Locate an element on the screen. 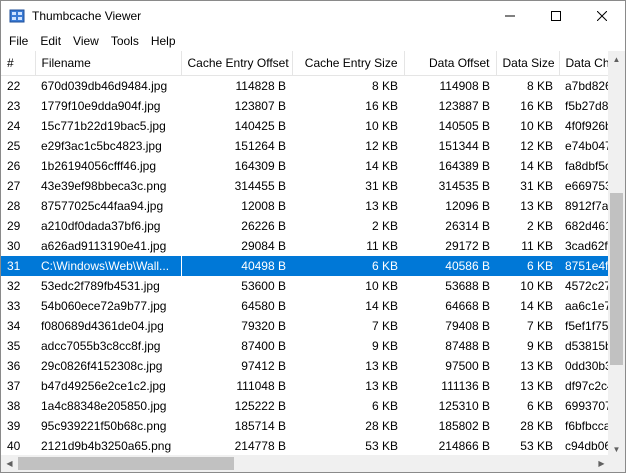  menu-file: File is located at coordinates (18, 41).